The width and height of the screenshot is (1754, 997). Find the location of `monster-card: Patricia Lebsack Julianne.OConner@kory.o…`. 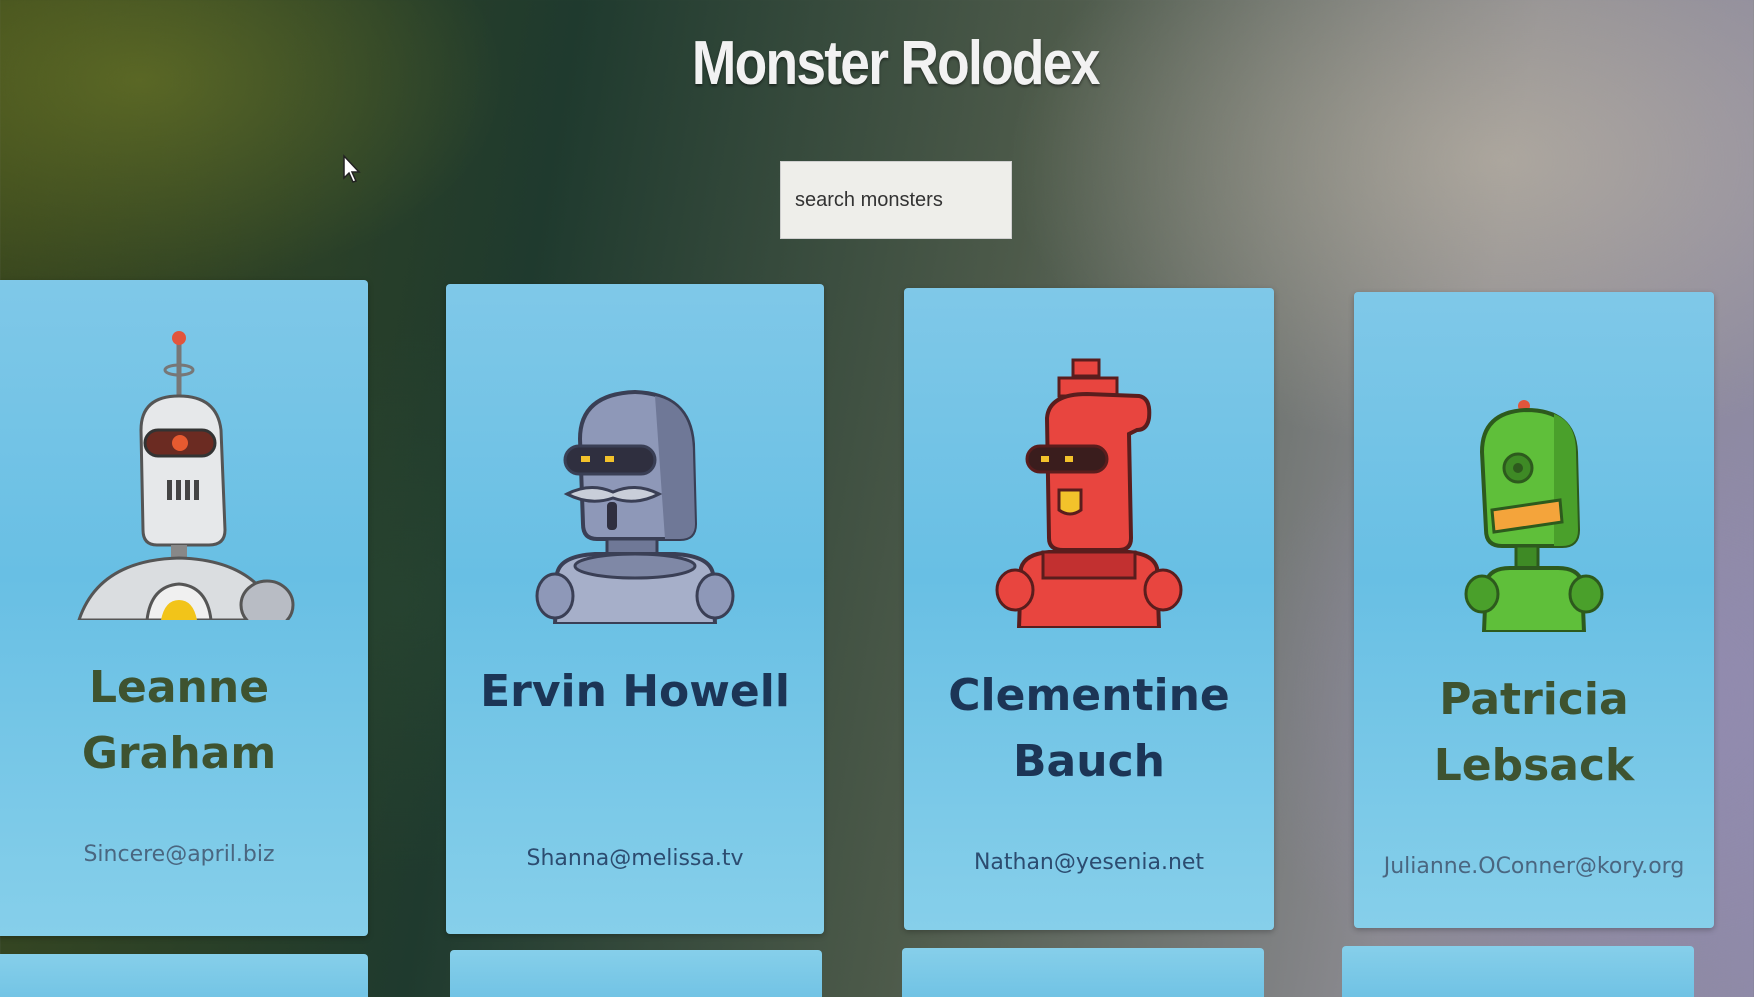

monster-card: Patricia Lebsack Julianne.OConner@kory.o… is located at coordinates (1534, 610).